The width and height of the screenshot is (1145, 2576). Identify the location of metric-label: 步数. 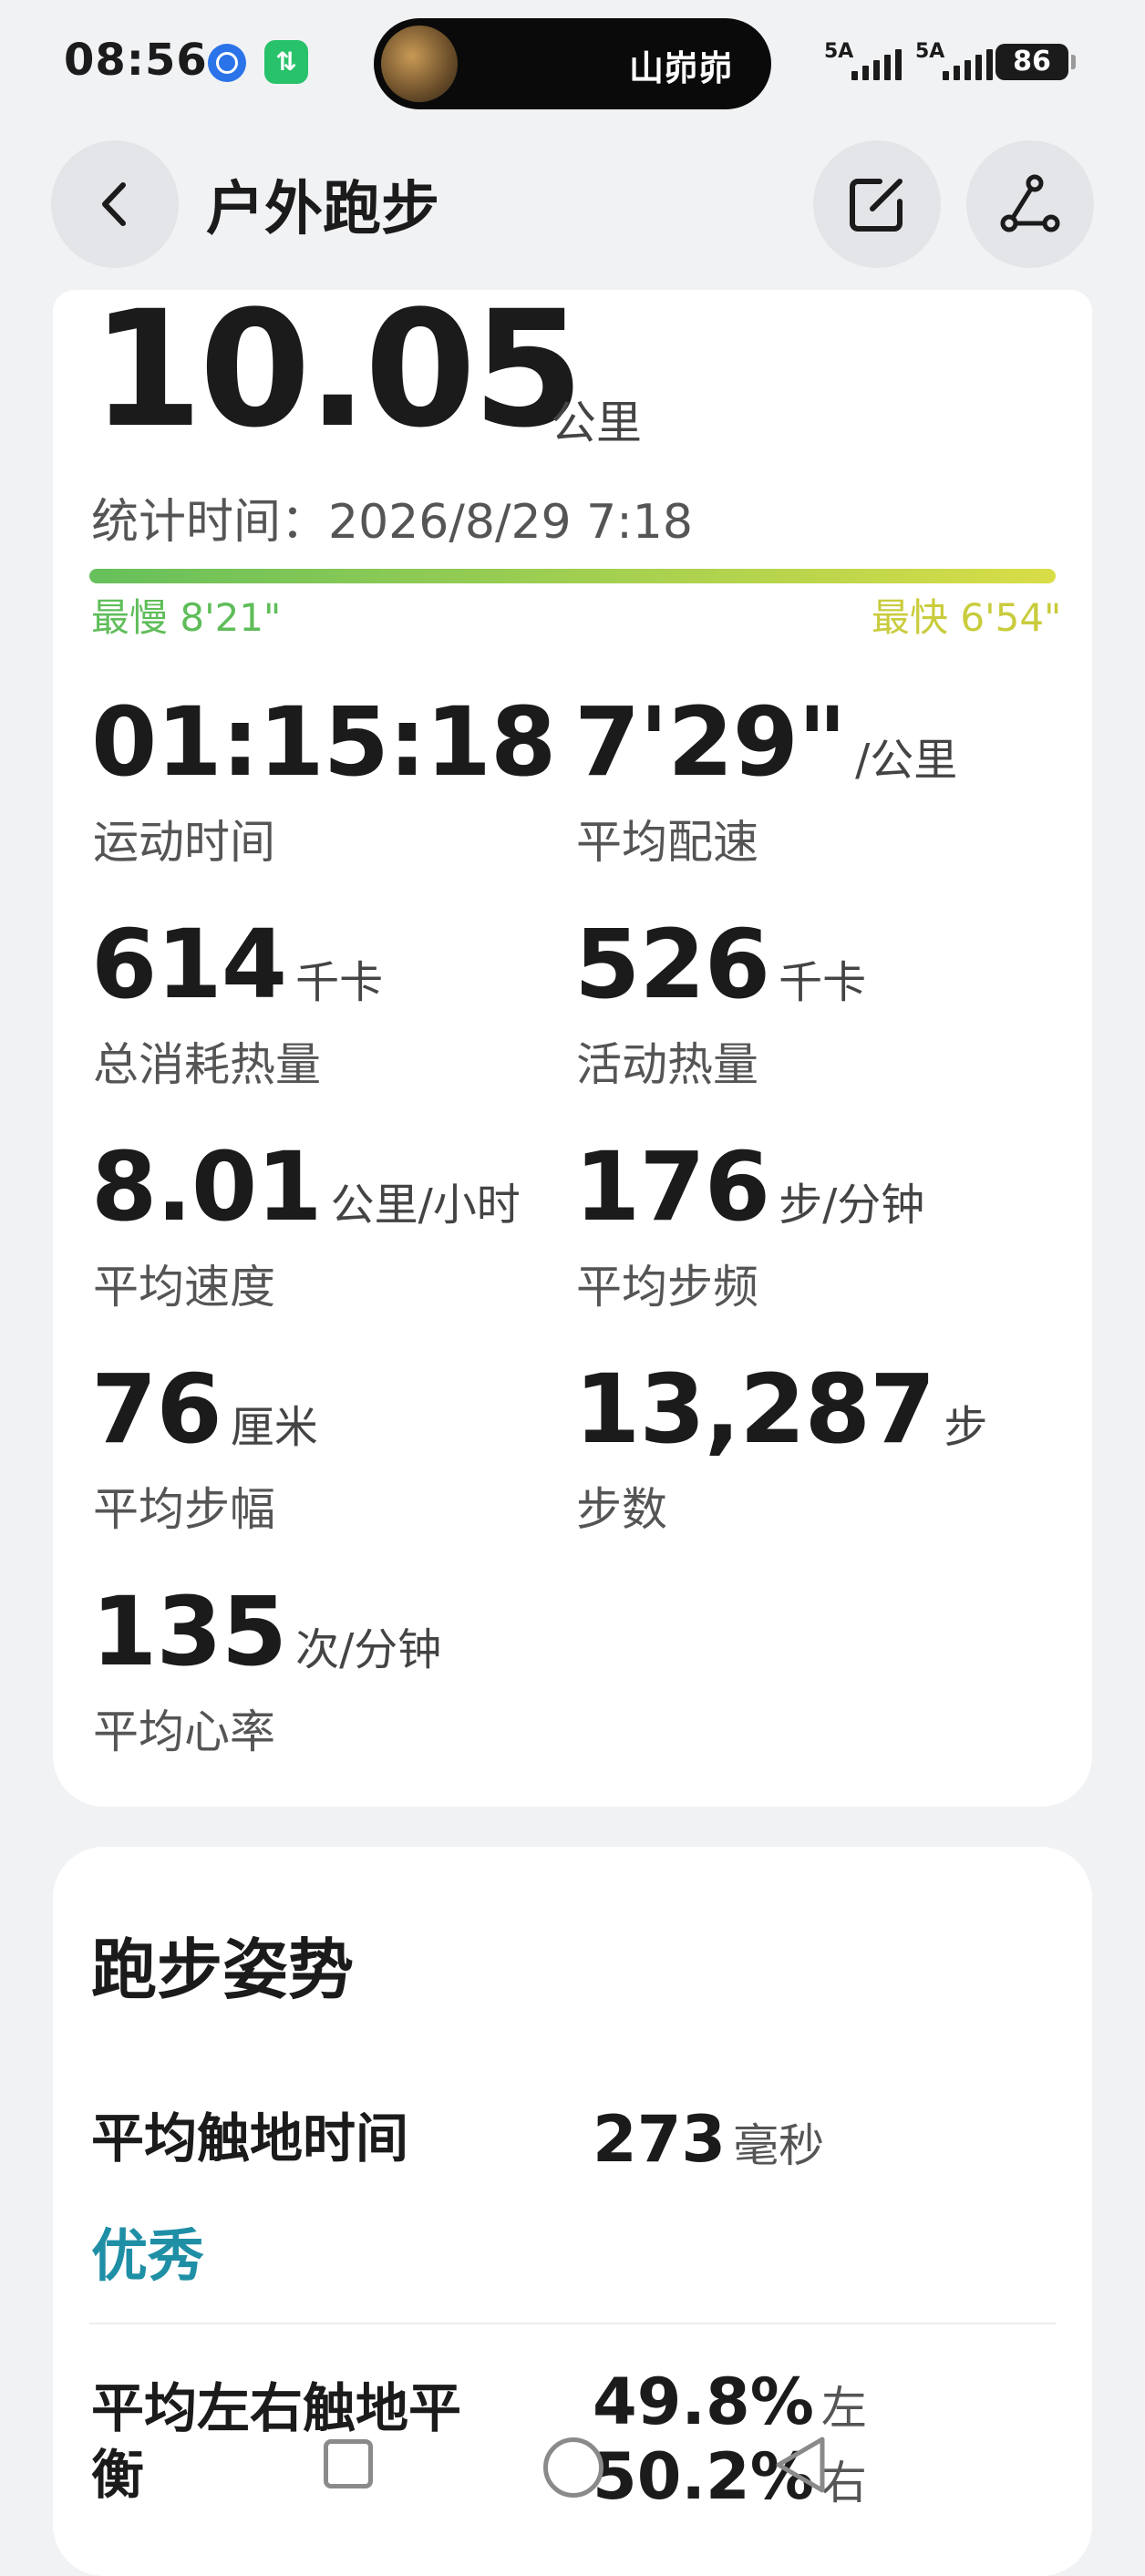
(621, 1509).